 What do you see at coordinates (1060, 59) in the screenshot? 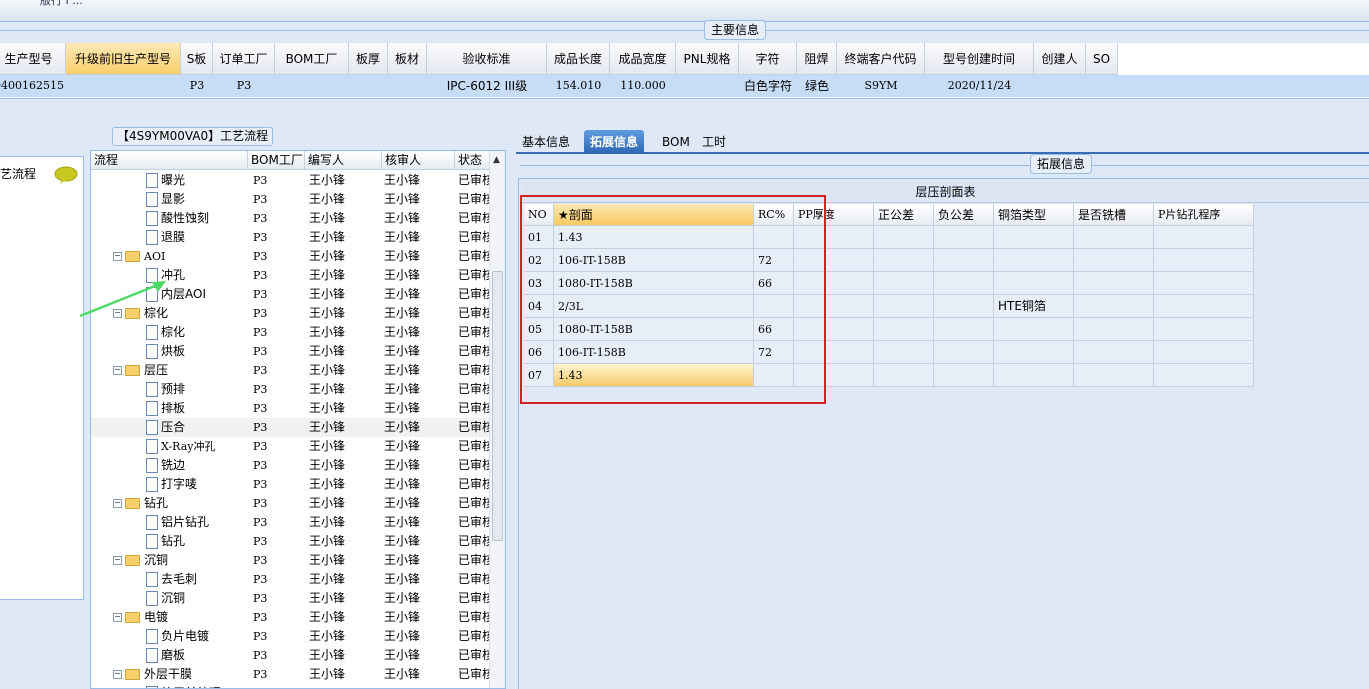
I see `main-header-15: 创建人` at bounding box center [1060, 59].